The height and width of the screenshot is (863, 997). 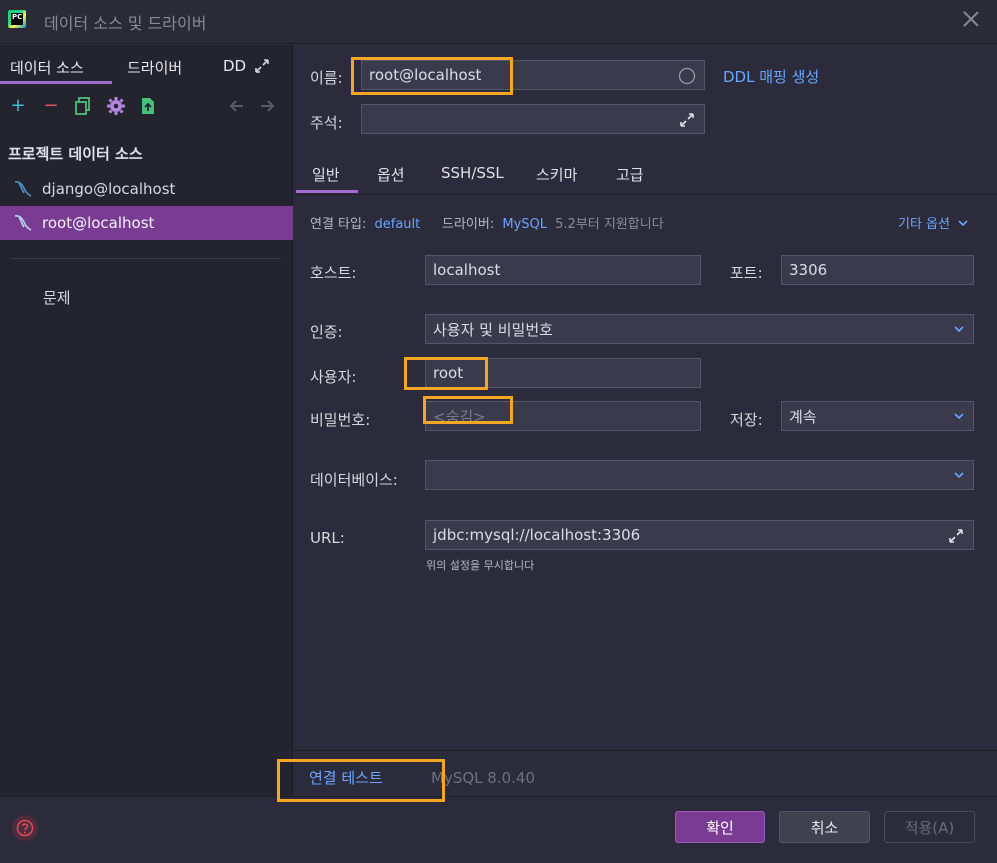 What do you see at coordinates (327, 538) in the screenshot?
I see `url-label: URL:` at bounding box center [327, 538].